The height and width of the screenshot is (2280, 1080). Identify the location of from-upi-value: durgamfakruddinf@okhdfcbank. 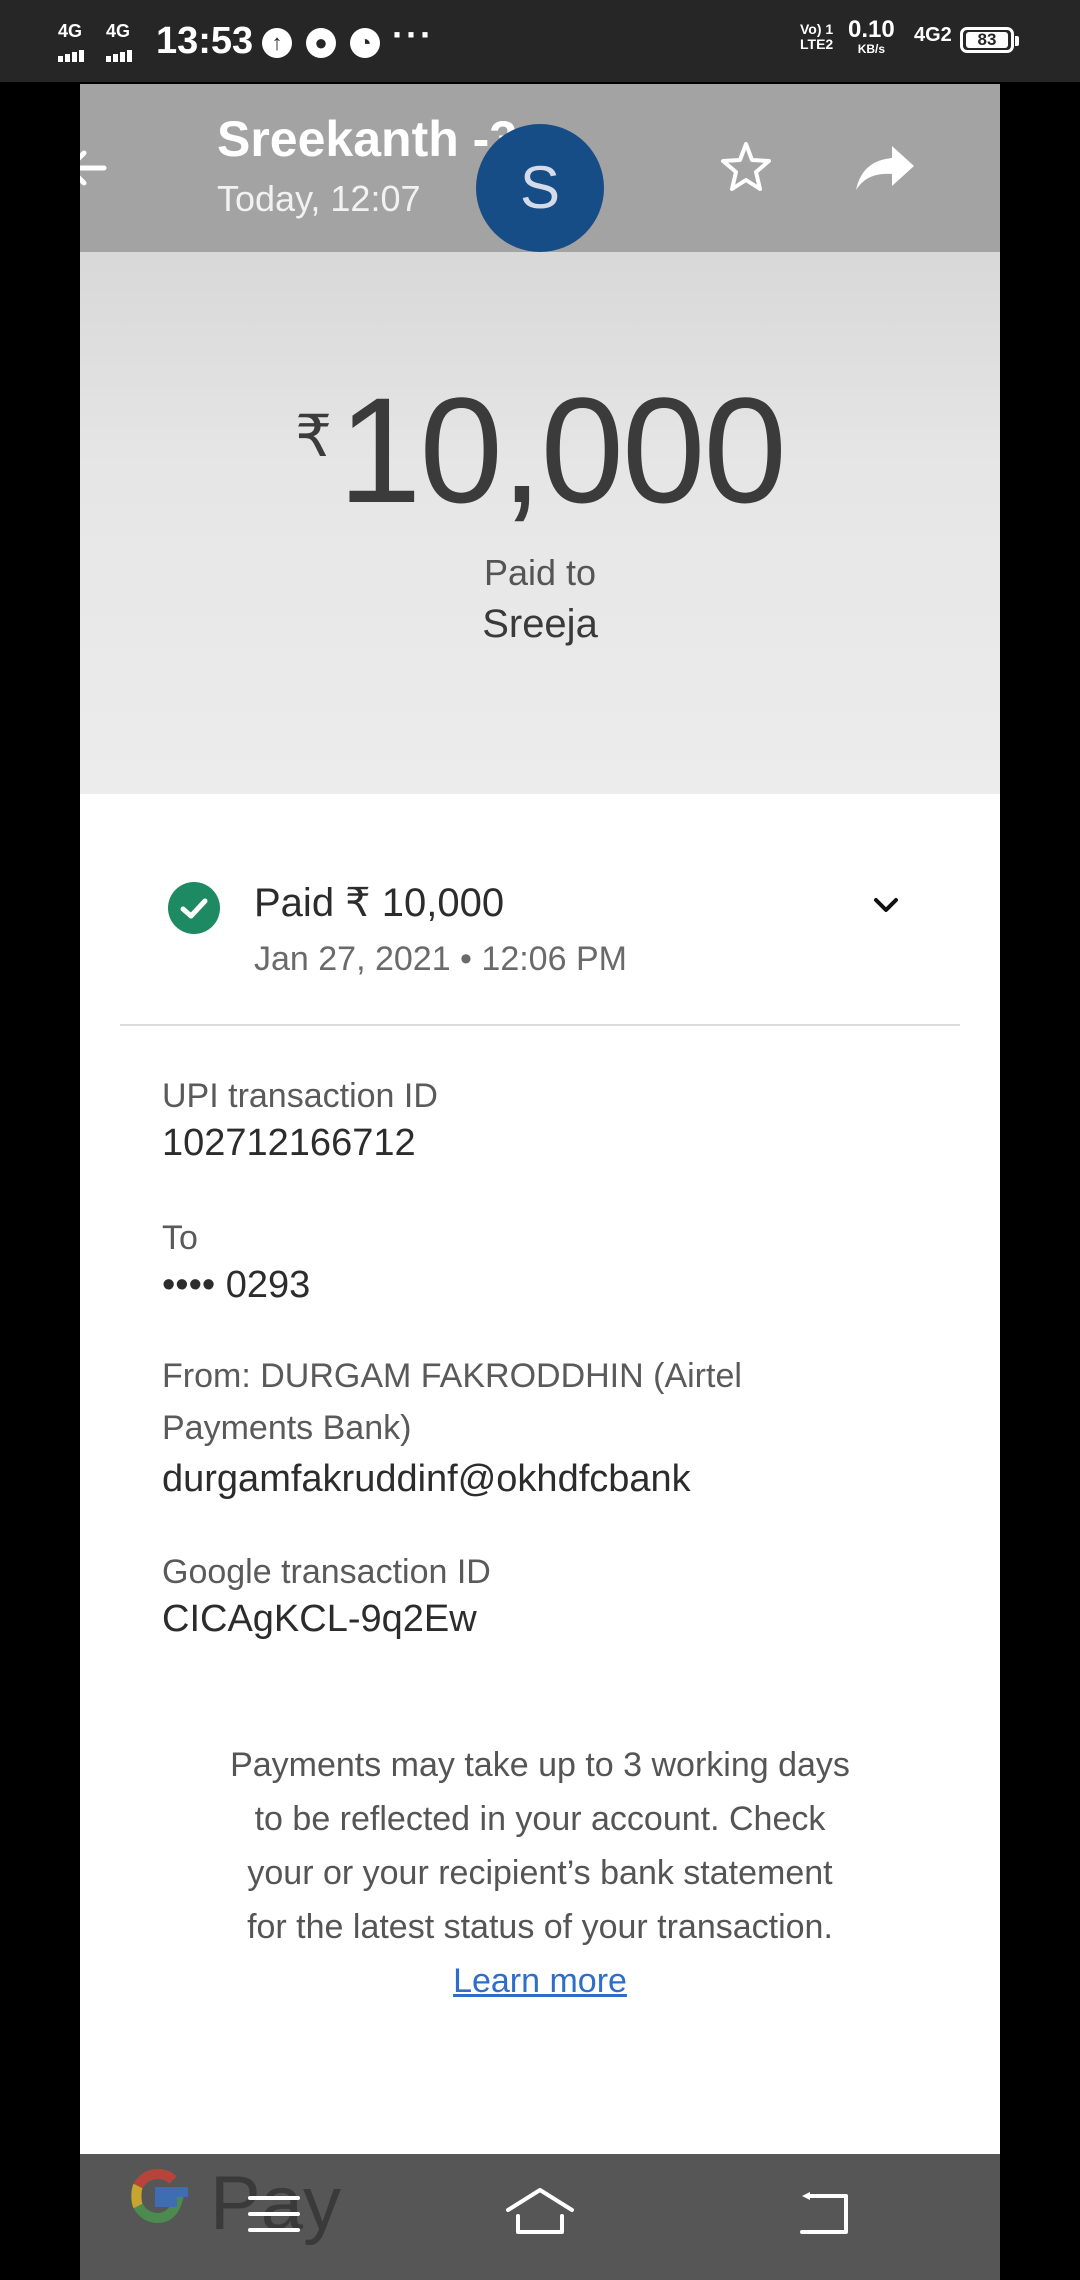
(426, 1479).